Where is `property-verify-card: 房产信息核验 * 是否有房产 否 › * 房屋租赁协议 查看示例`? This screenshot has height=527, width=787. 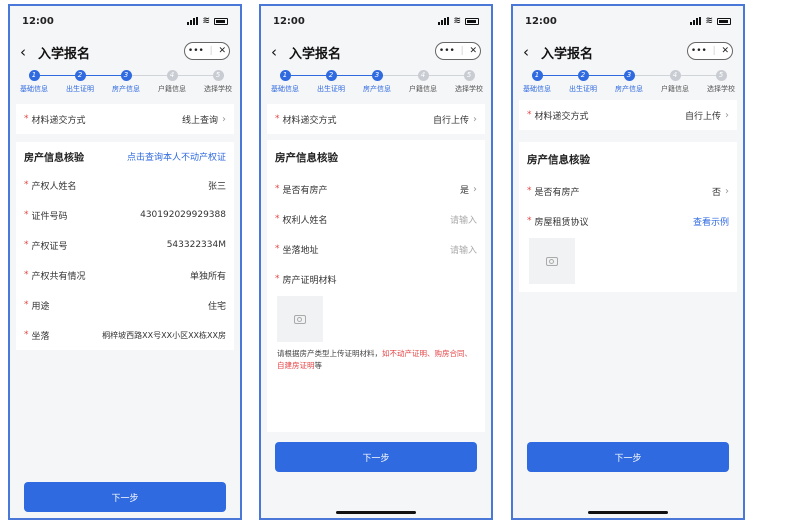
property-verify-card: 房产信息核验 * 是否有房产 否 › * 房屋租赁协议 查看示例 is located at coordinates (628, 217).